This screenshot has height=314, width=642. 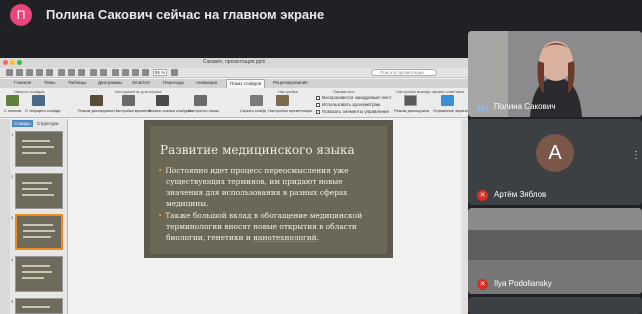 What do you see at coordinates (555, 305) in the screenshot?
I see `participant-tile` at bounding box center [555, 305].